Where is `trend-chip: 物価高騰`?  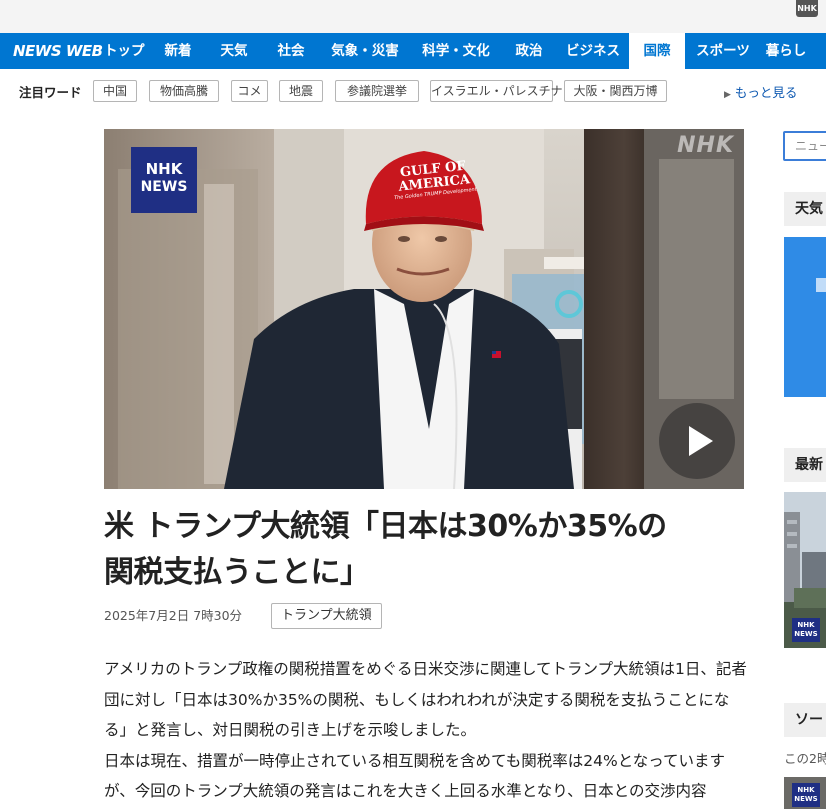 trend-chip: 物価高騰 is located at coordinates (184, 91).